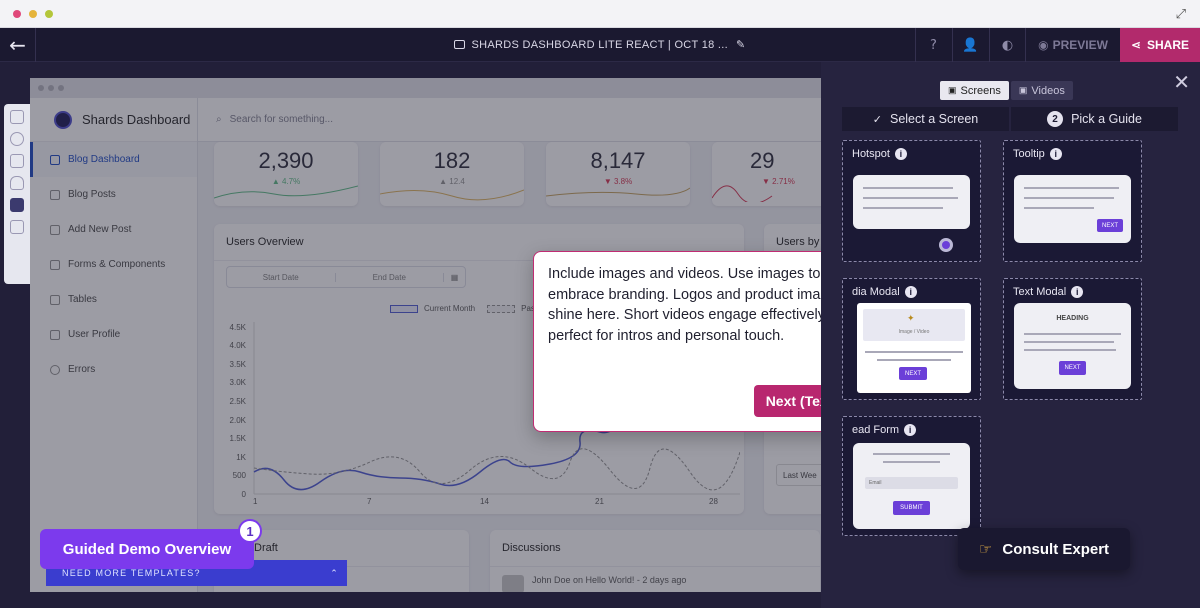  What do you see at coordinates (1040, 292) in the screenshot?
I see `text-modal-title: Text Modal` at bounding box center [1040, 292].